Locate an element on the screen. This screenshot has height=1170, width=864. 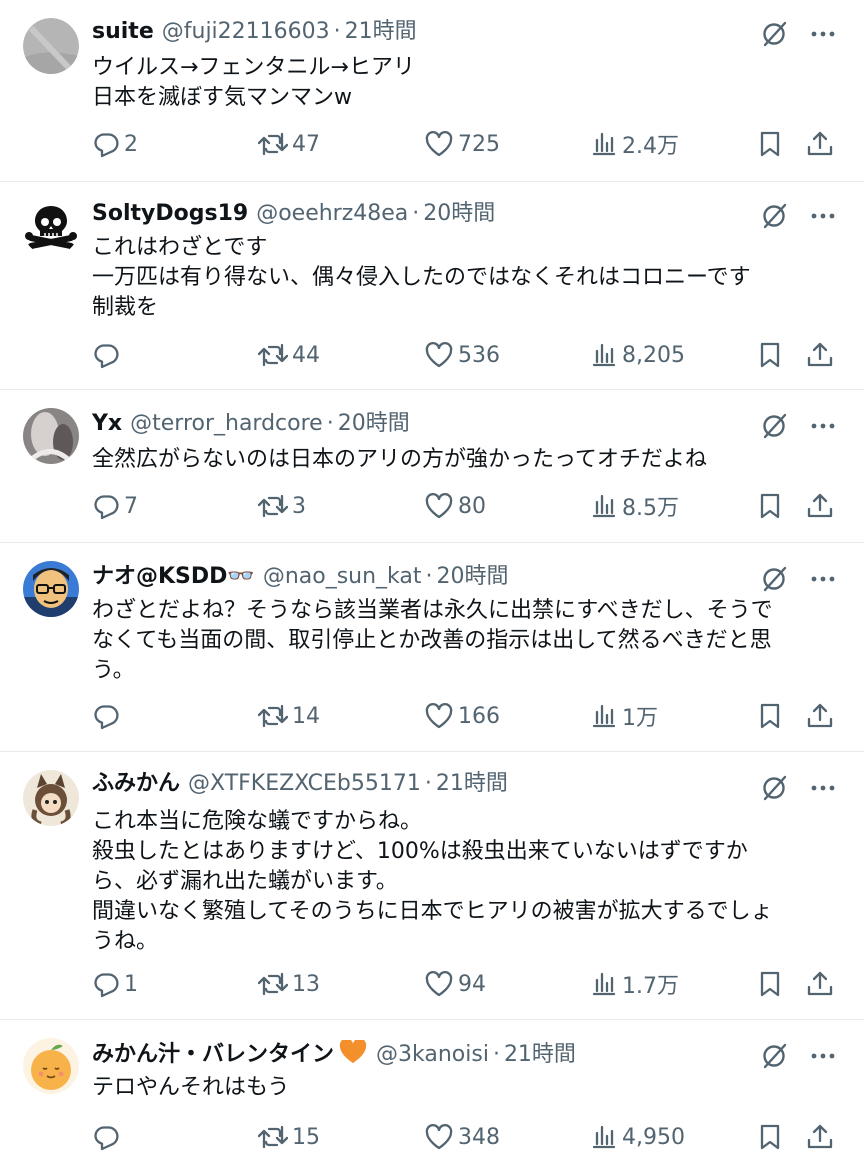
user-handle: @nao_sun_kat is located at coordinates (342, 577).